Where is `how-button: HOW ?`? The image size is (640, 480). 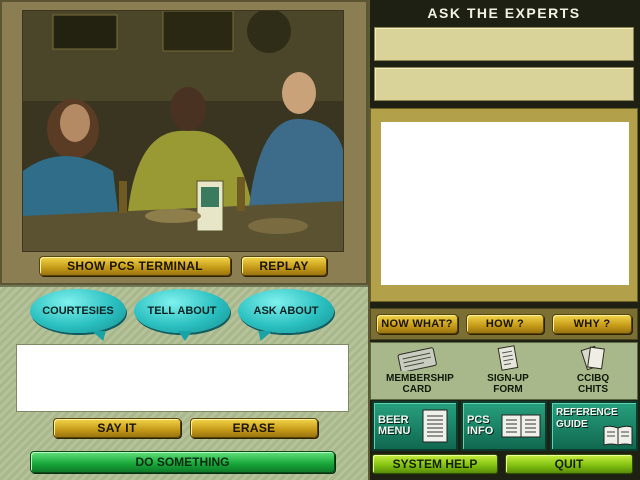
how-button: HOW ? is located at coordinates (505, 324).